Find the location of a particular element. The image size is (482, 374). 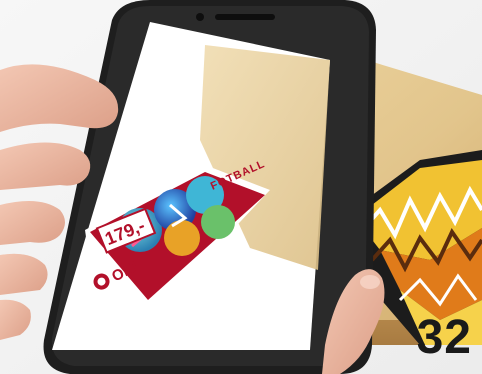

speaker-grille is located at coordinates (245, 17).